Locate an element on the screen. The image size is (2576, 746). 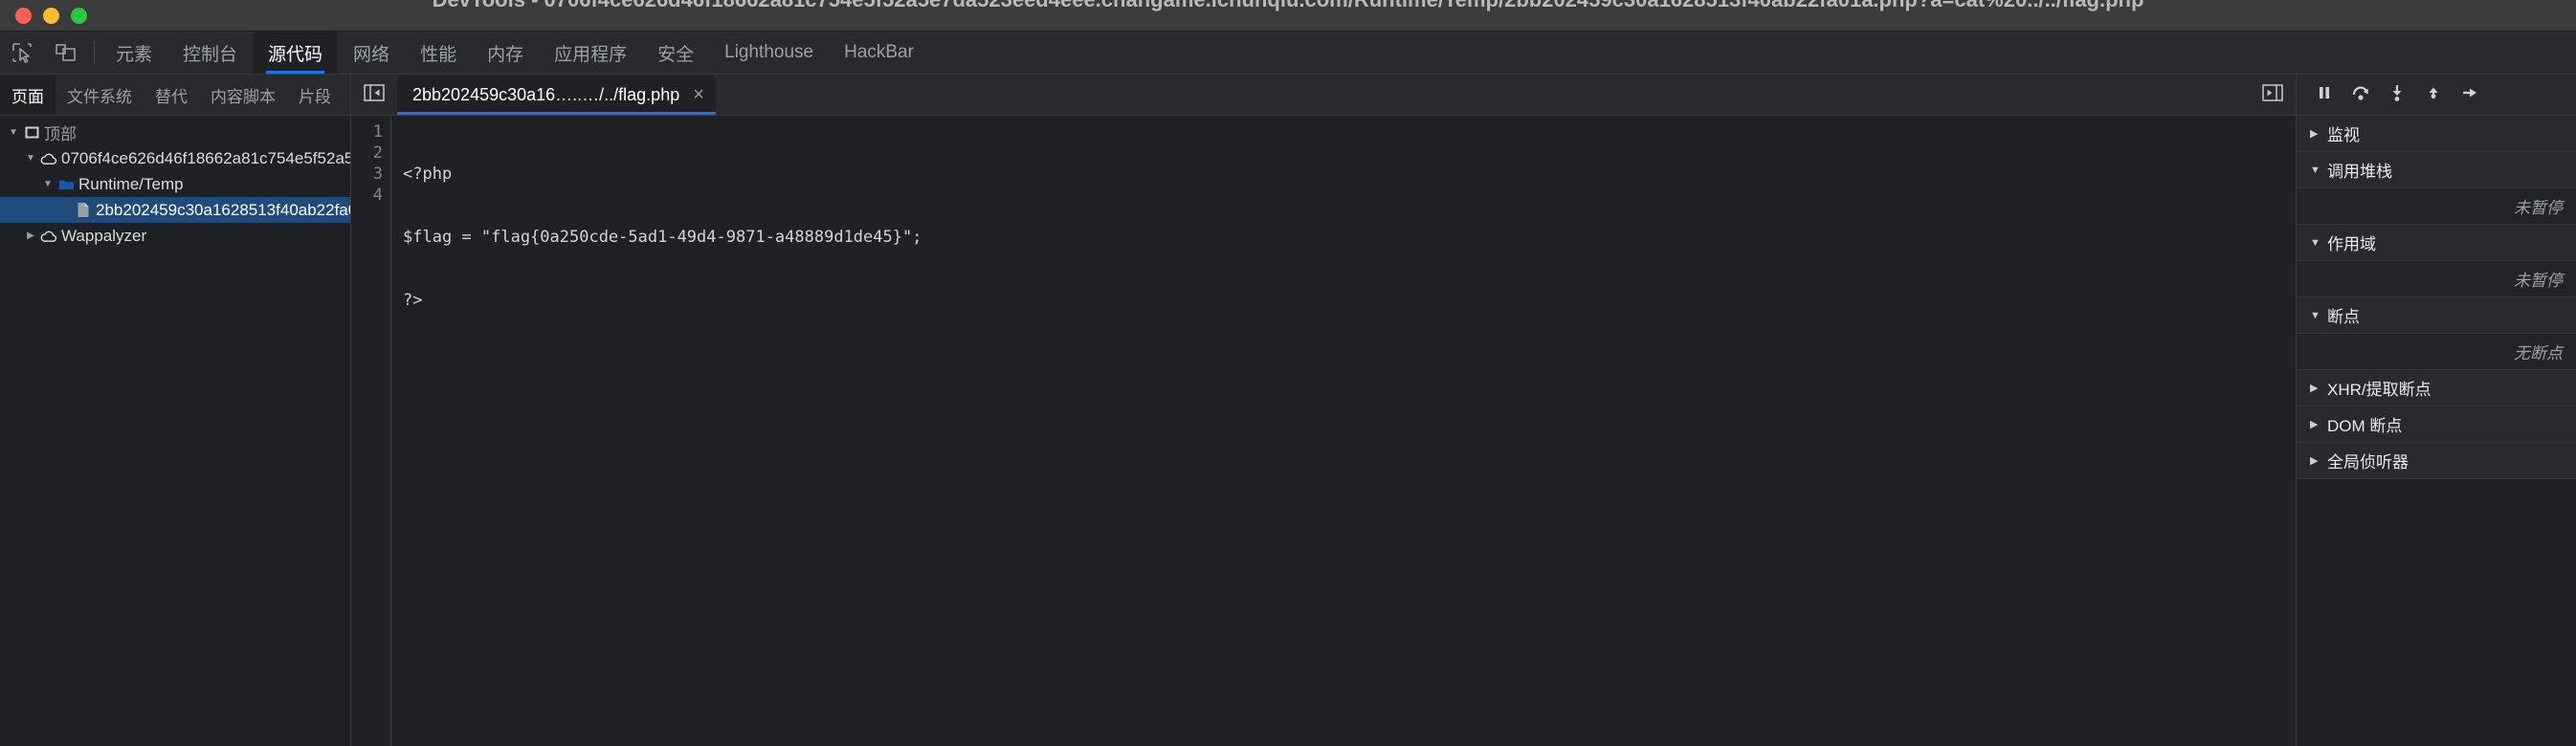
tree-item-wappalyzer: Wappalyzer is located at coordinates (175, 236).